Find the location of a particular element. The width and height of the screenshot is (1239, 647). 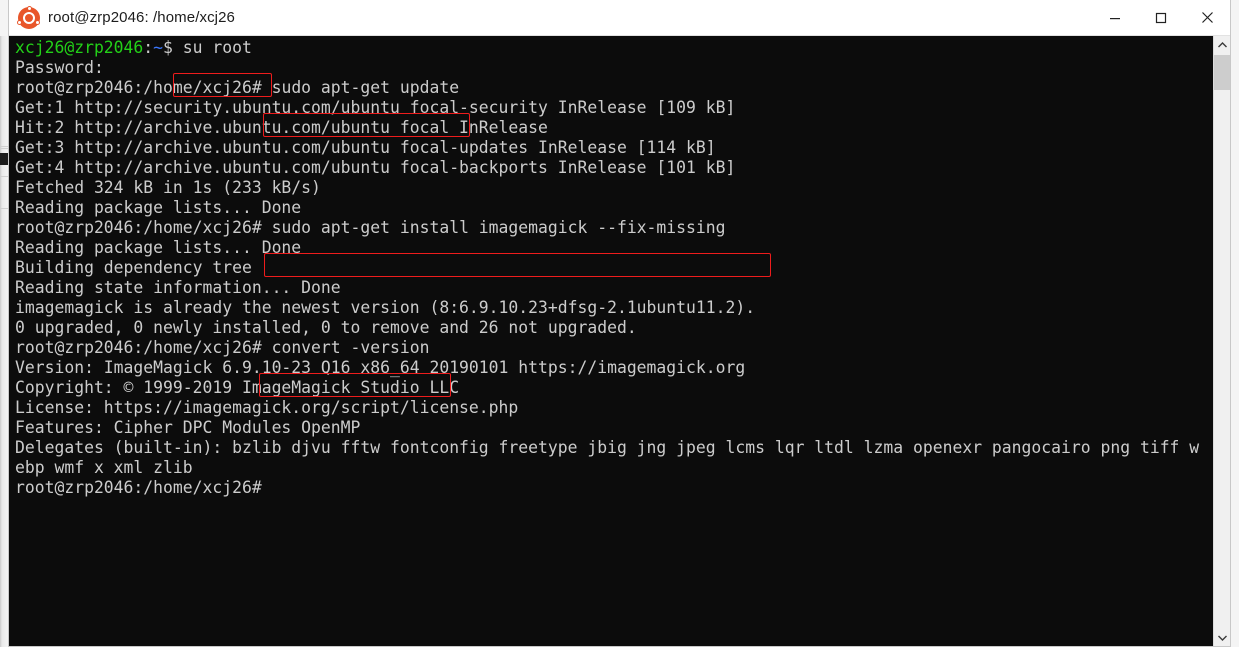

minimize-button is located at coordinates (1115, 18).